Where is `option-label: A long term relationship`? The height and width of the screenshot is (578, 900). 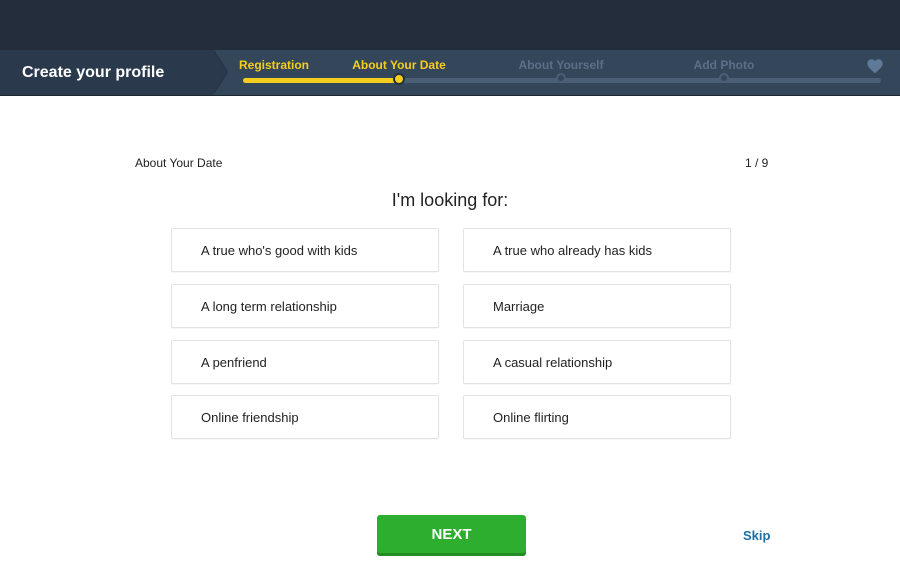 option-label: A long term relationship is located at coordinates (269, 306).